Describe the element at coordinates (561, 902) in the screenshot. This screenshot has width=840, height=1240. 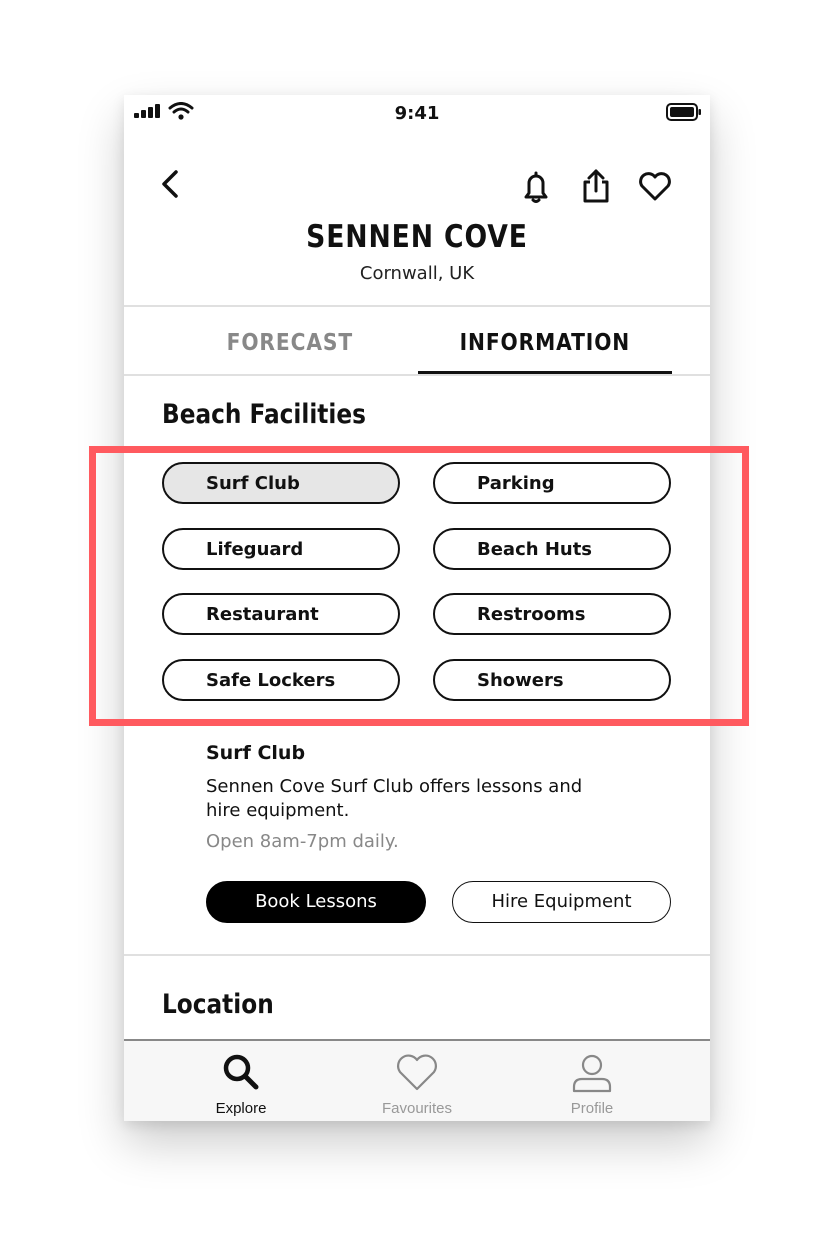
I see `hire-equipment-button: Hire Equipment` at that location.